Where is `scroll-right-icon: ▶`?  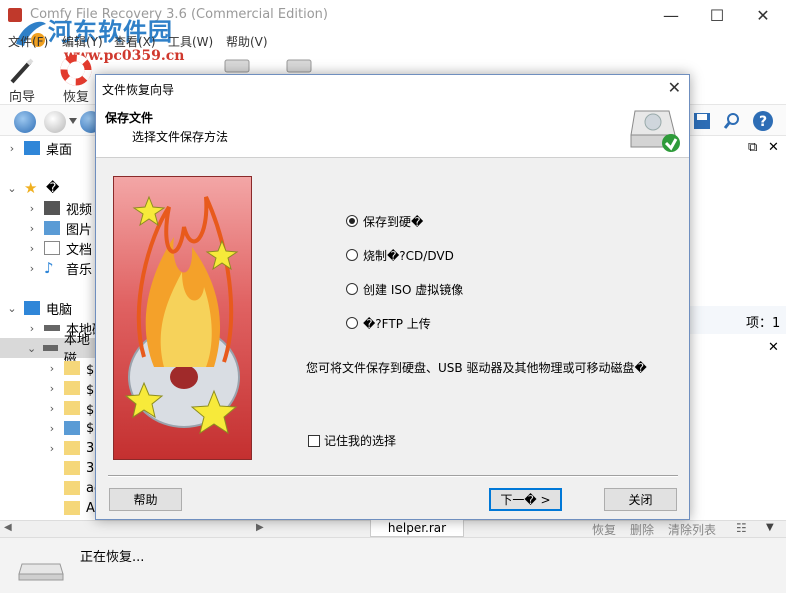 scroll-right-icon: ▶ is located at coordinates (260, 527).